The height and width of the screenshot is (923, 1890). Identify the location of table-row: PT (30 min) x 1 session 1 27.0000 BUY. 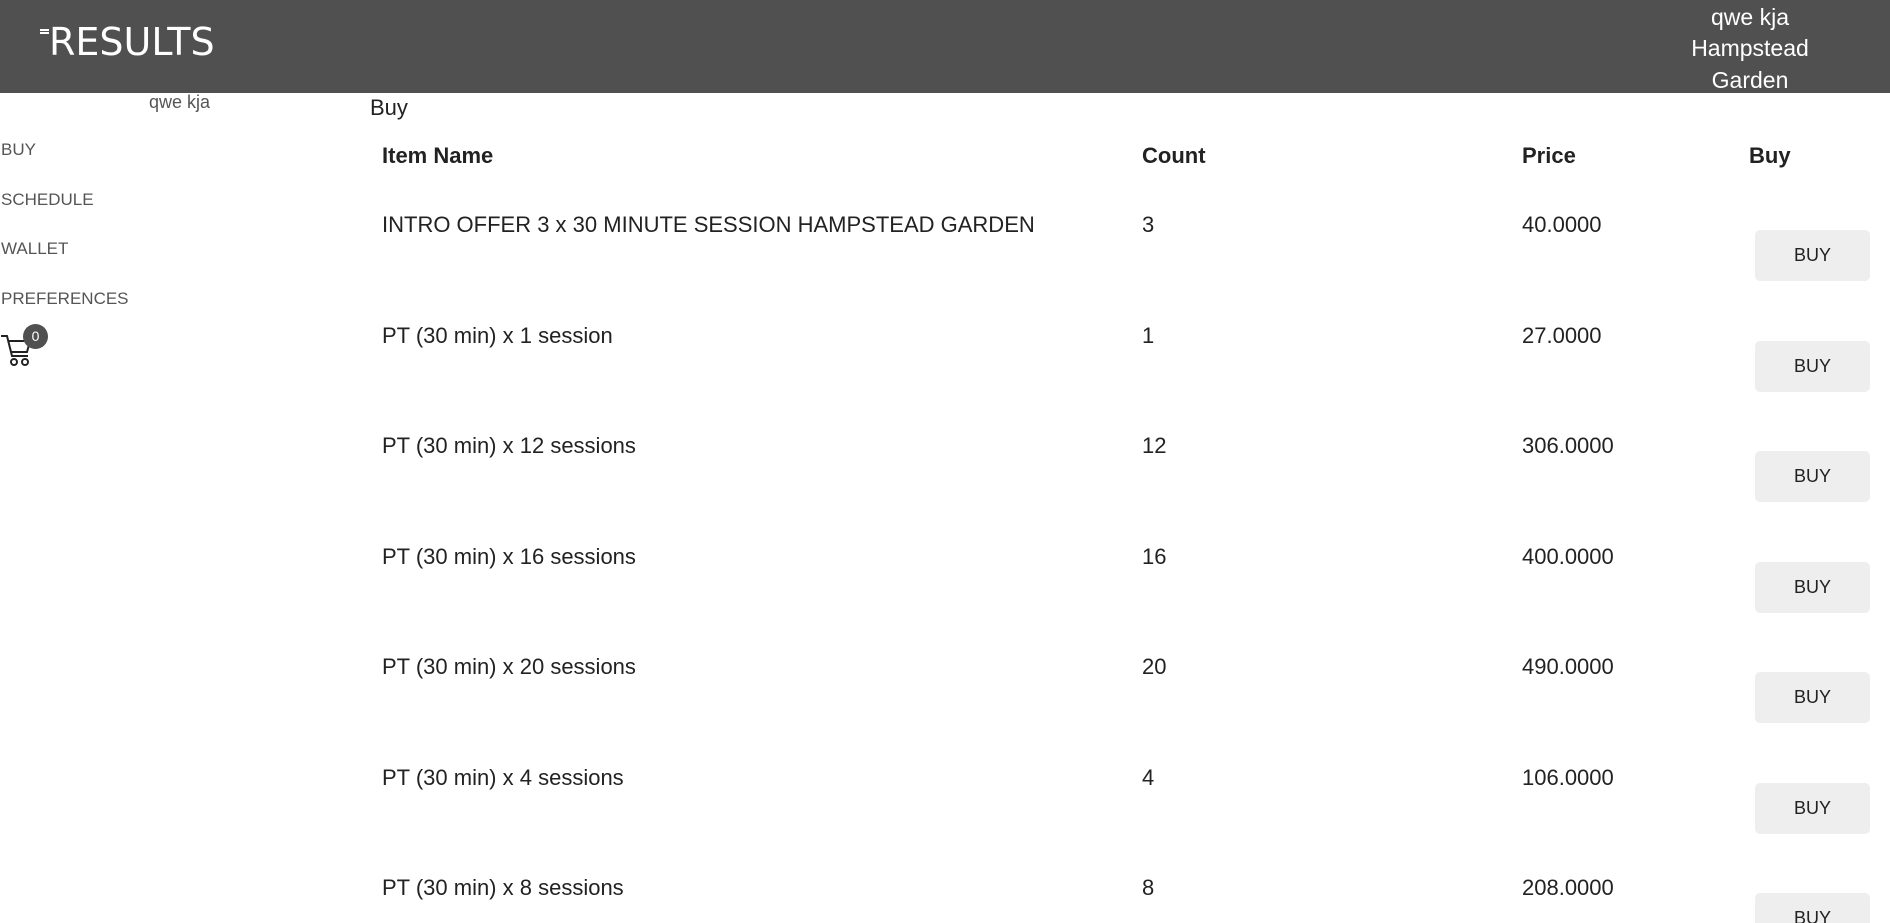
(945, 377).